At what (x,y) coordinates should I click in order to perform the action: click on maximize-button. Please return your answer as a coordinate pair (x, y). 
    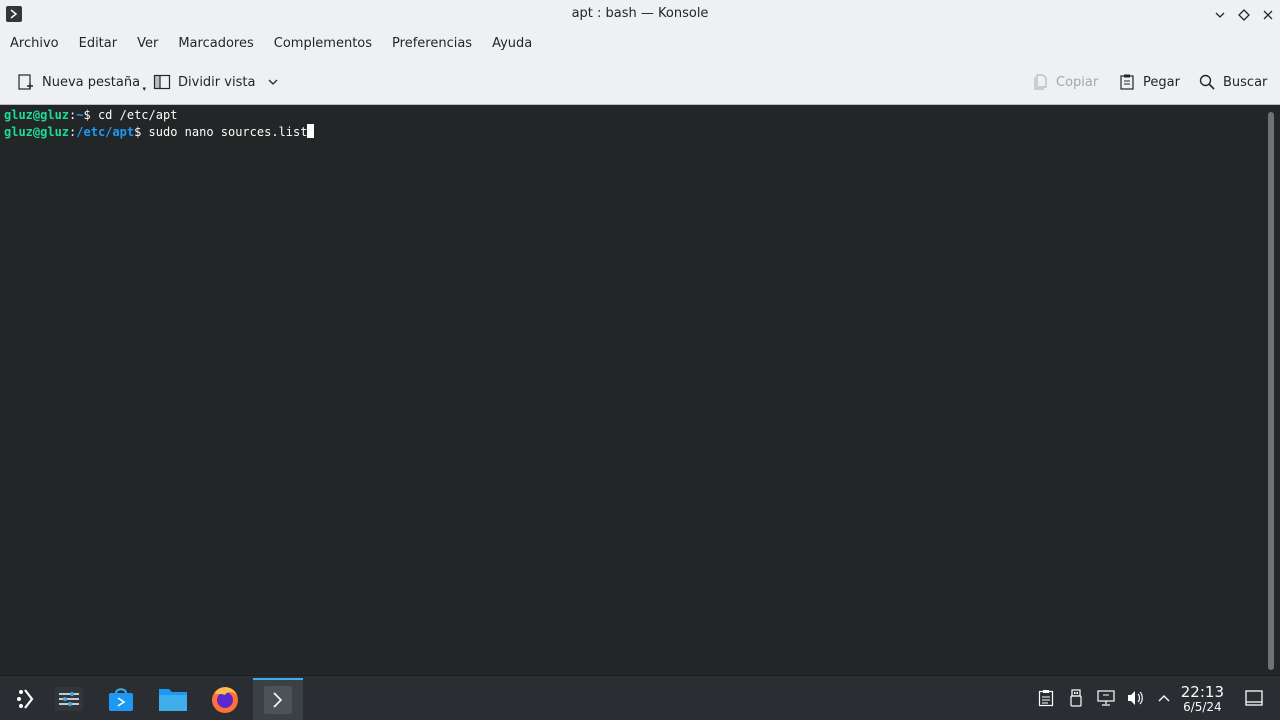
    Looking at the image, I should click on (1244, 15).